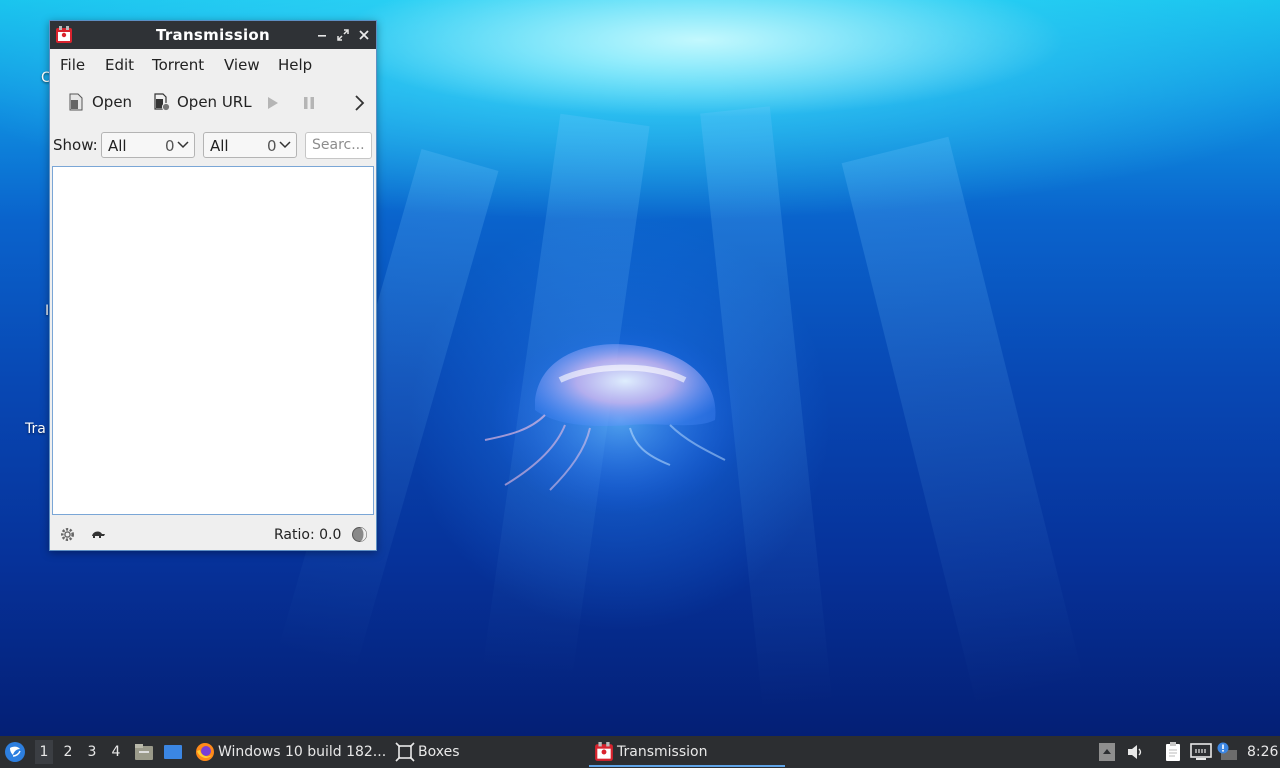  I want to click on open-url-label: Open URL, so click(214, 102).